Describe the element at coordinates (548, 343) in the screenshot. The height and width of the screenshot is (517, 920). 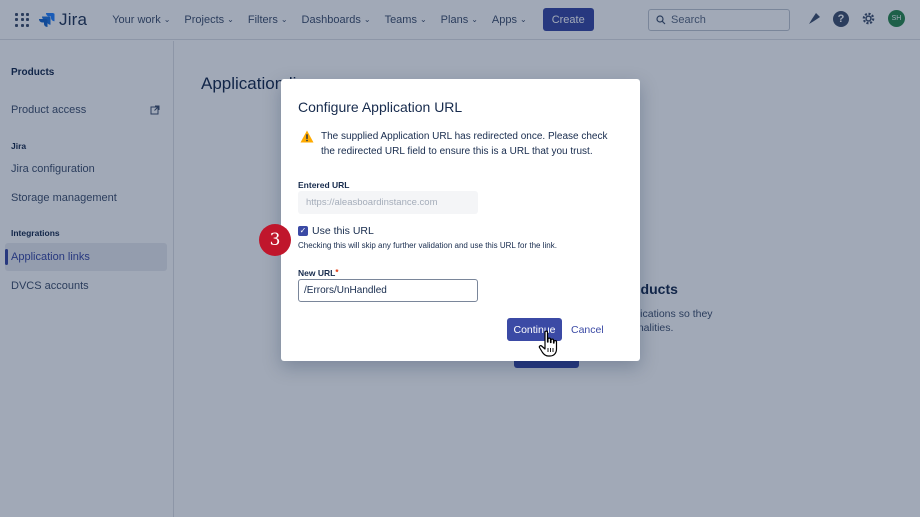
I see `hand-cursor-icon` at that location.